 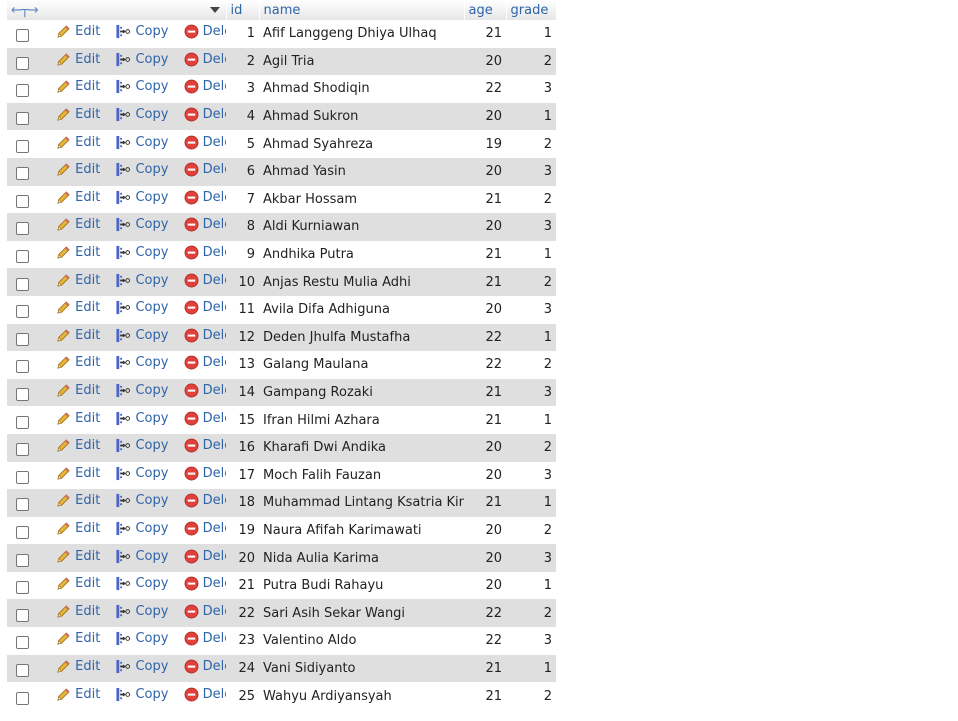 What do you see at coordinates (117, 10) in the screenshot?
I see `row-options-header: ←┬→` at bounding box center [117, 10].